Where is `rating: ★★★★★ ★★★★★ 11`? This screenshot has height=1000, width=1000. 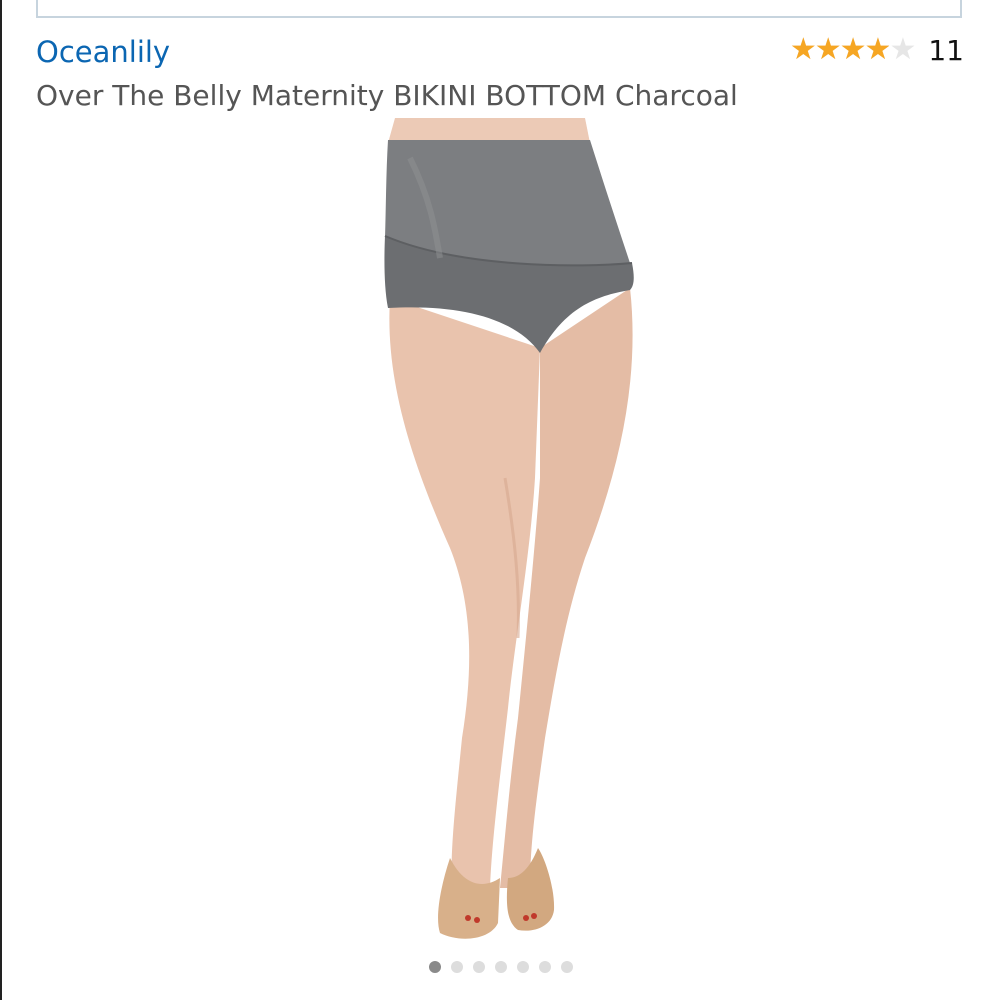 rating: ★★★★★ ★★★★★ 11 is located at coordinates (877, 50).